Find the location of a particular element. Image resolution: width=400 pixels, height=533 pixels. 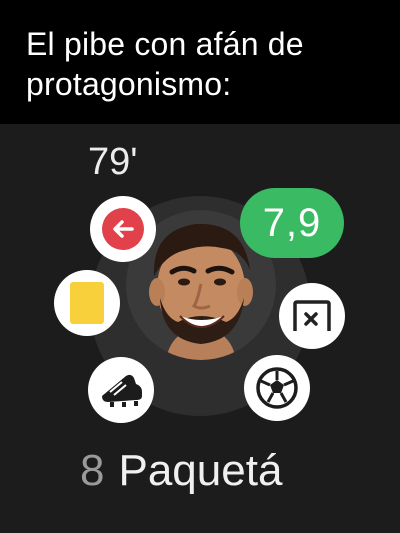

save-badge is located at coordinates (312, 316).